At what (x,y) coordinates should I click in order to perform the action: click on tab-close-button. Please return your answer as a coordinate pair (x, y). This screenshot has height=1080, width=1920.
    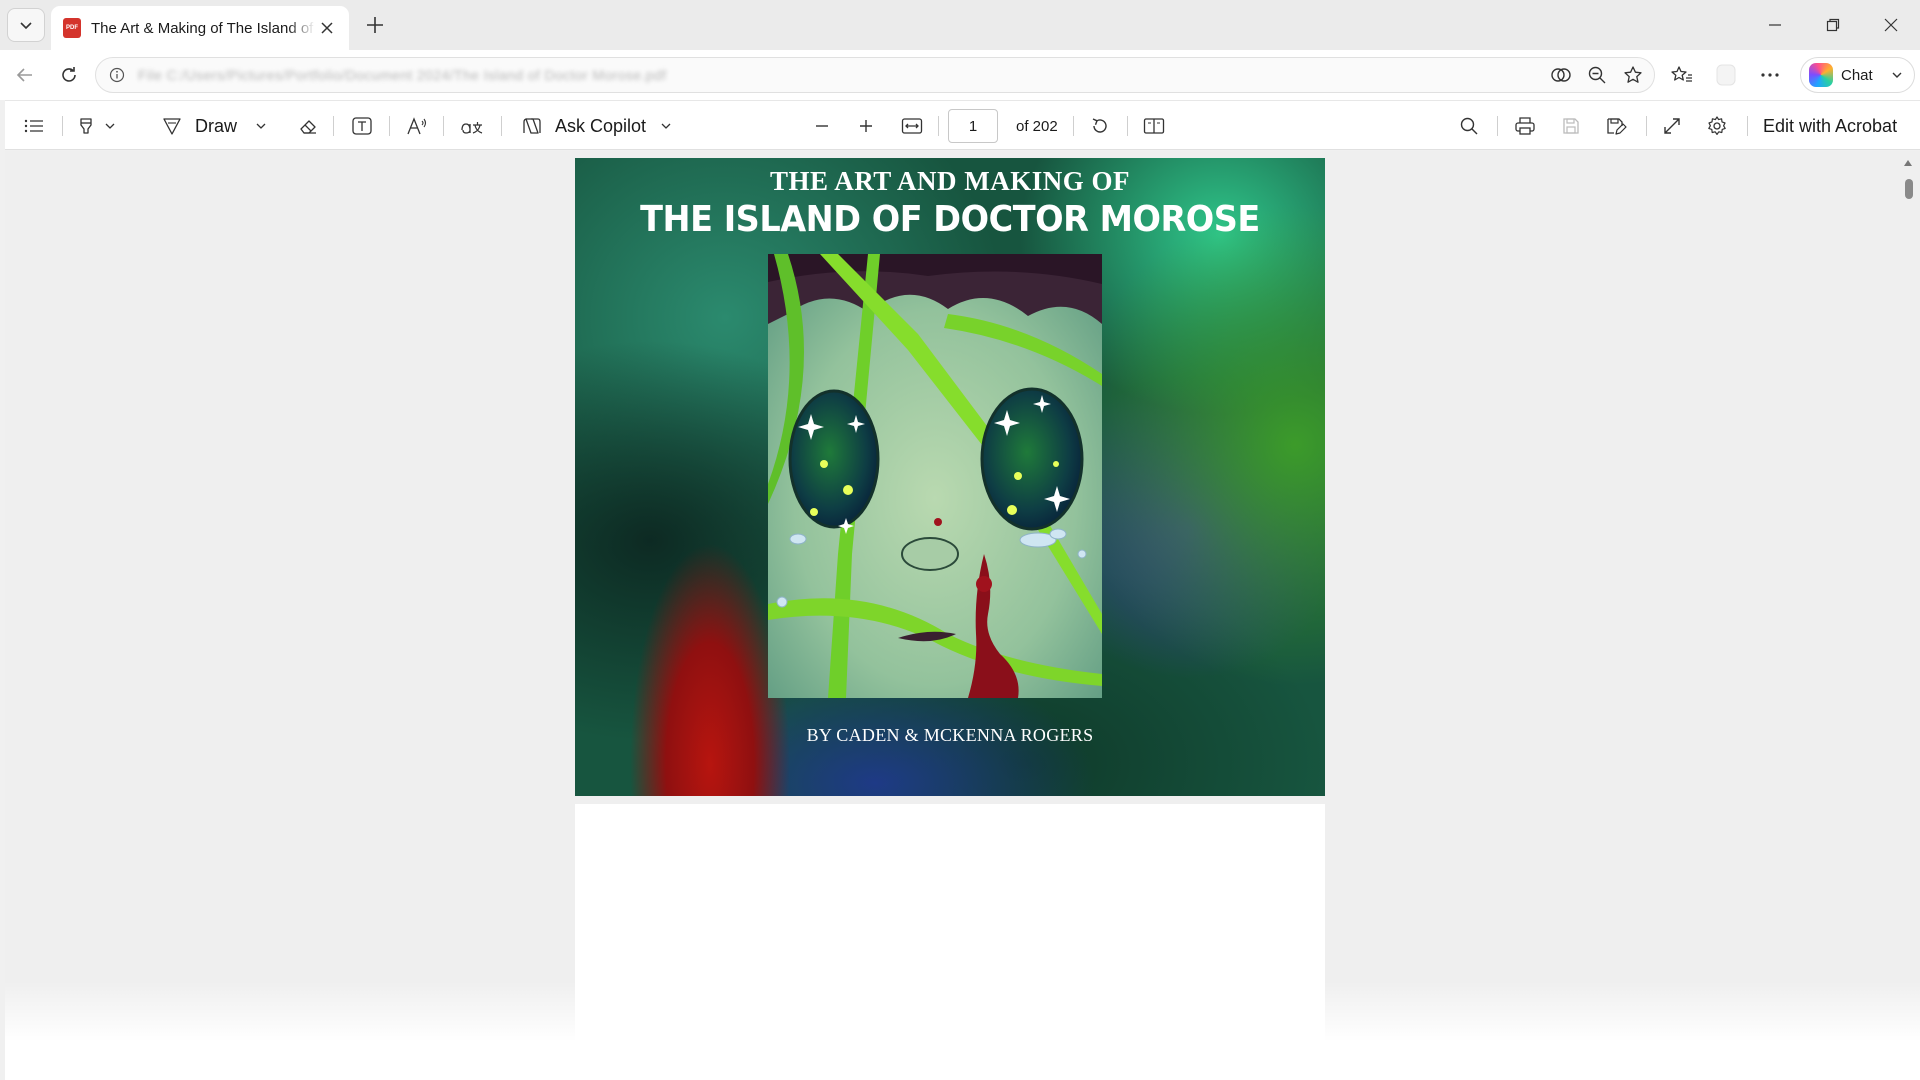
    Looking at the image, I should click on (327, 28).